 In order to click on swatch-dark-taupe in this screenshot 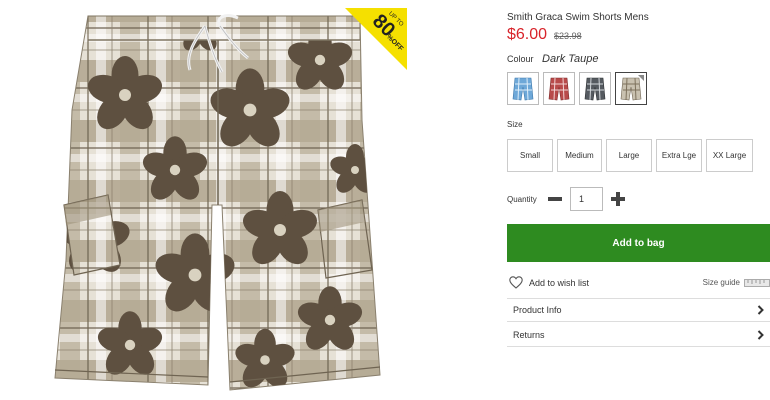, I will do `click(631, 88)`.